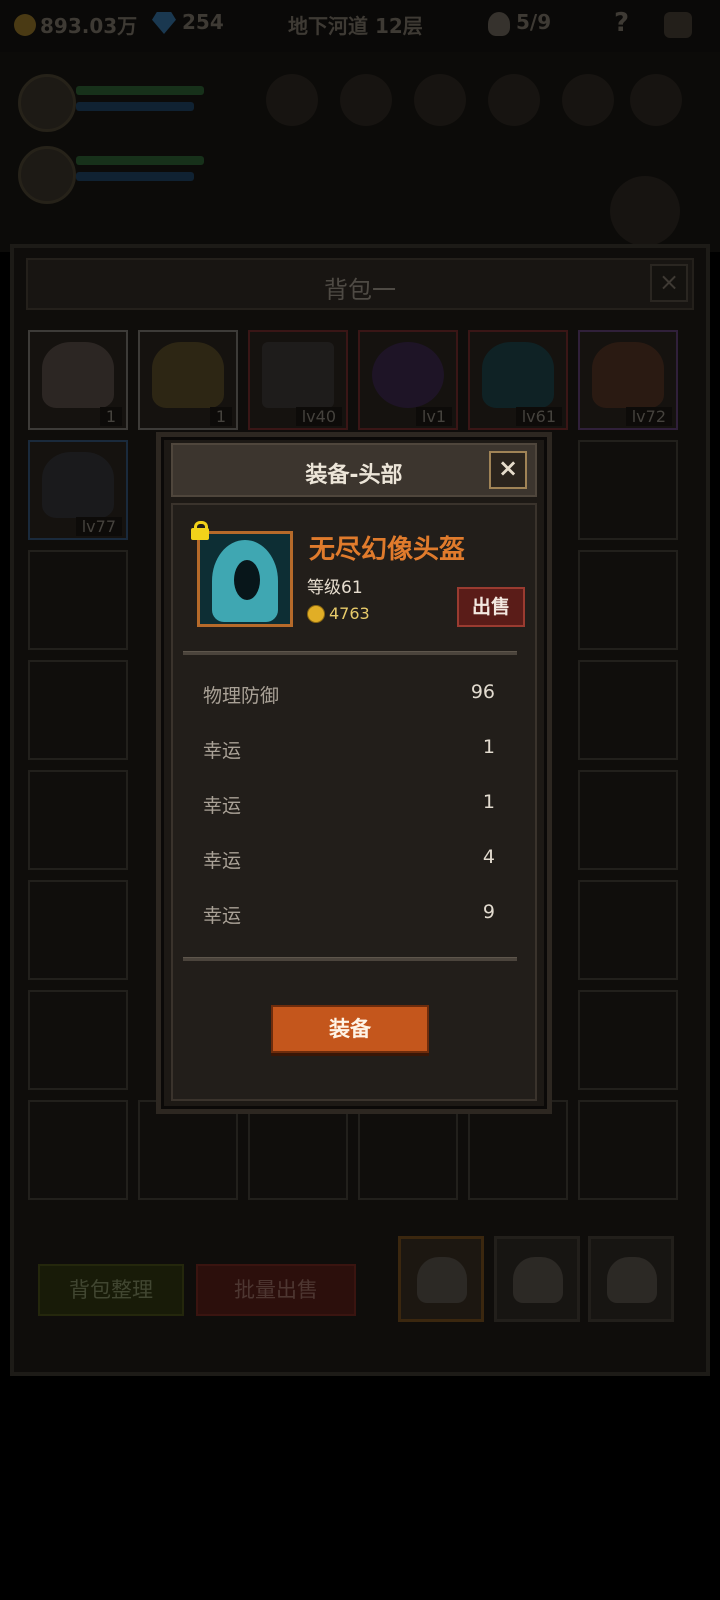 This screenshot has height=1600, width=720. What do you see at coordinates (387, 550) in the screenshot?
I see `item-name: 无尽幻像头盔` at bounding box center [387, 550].